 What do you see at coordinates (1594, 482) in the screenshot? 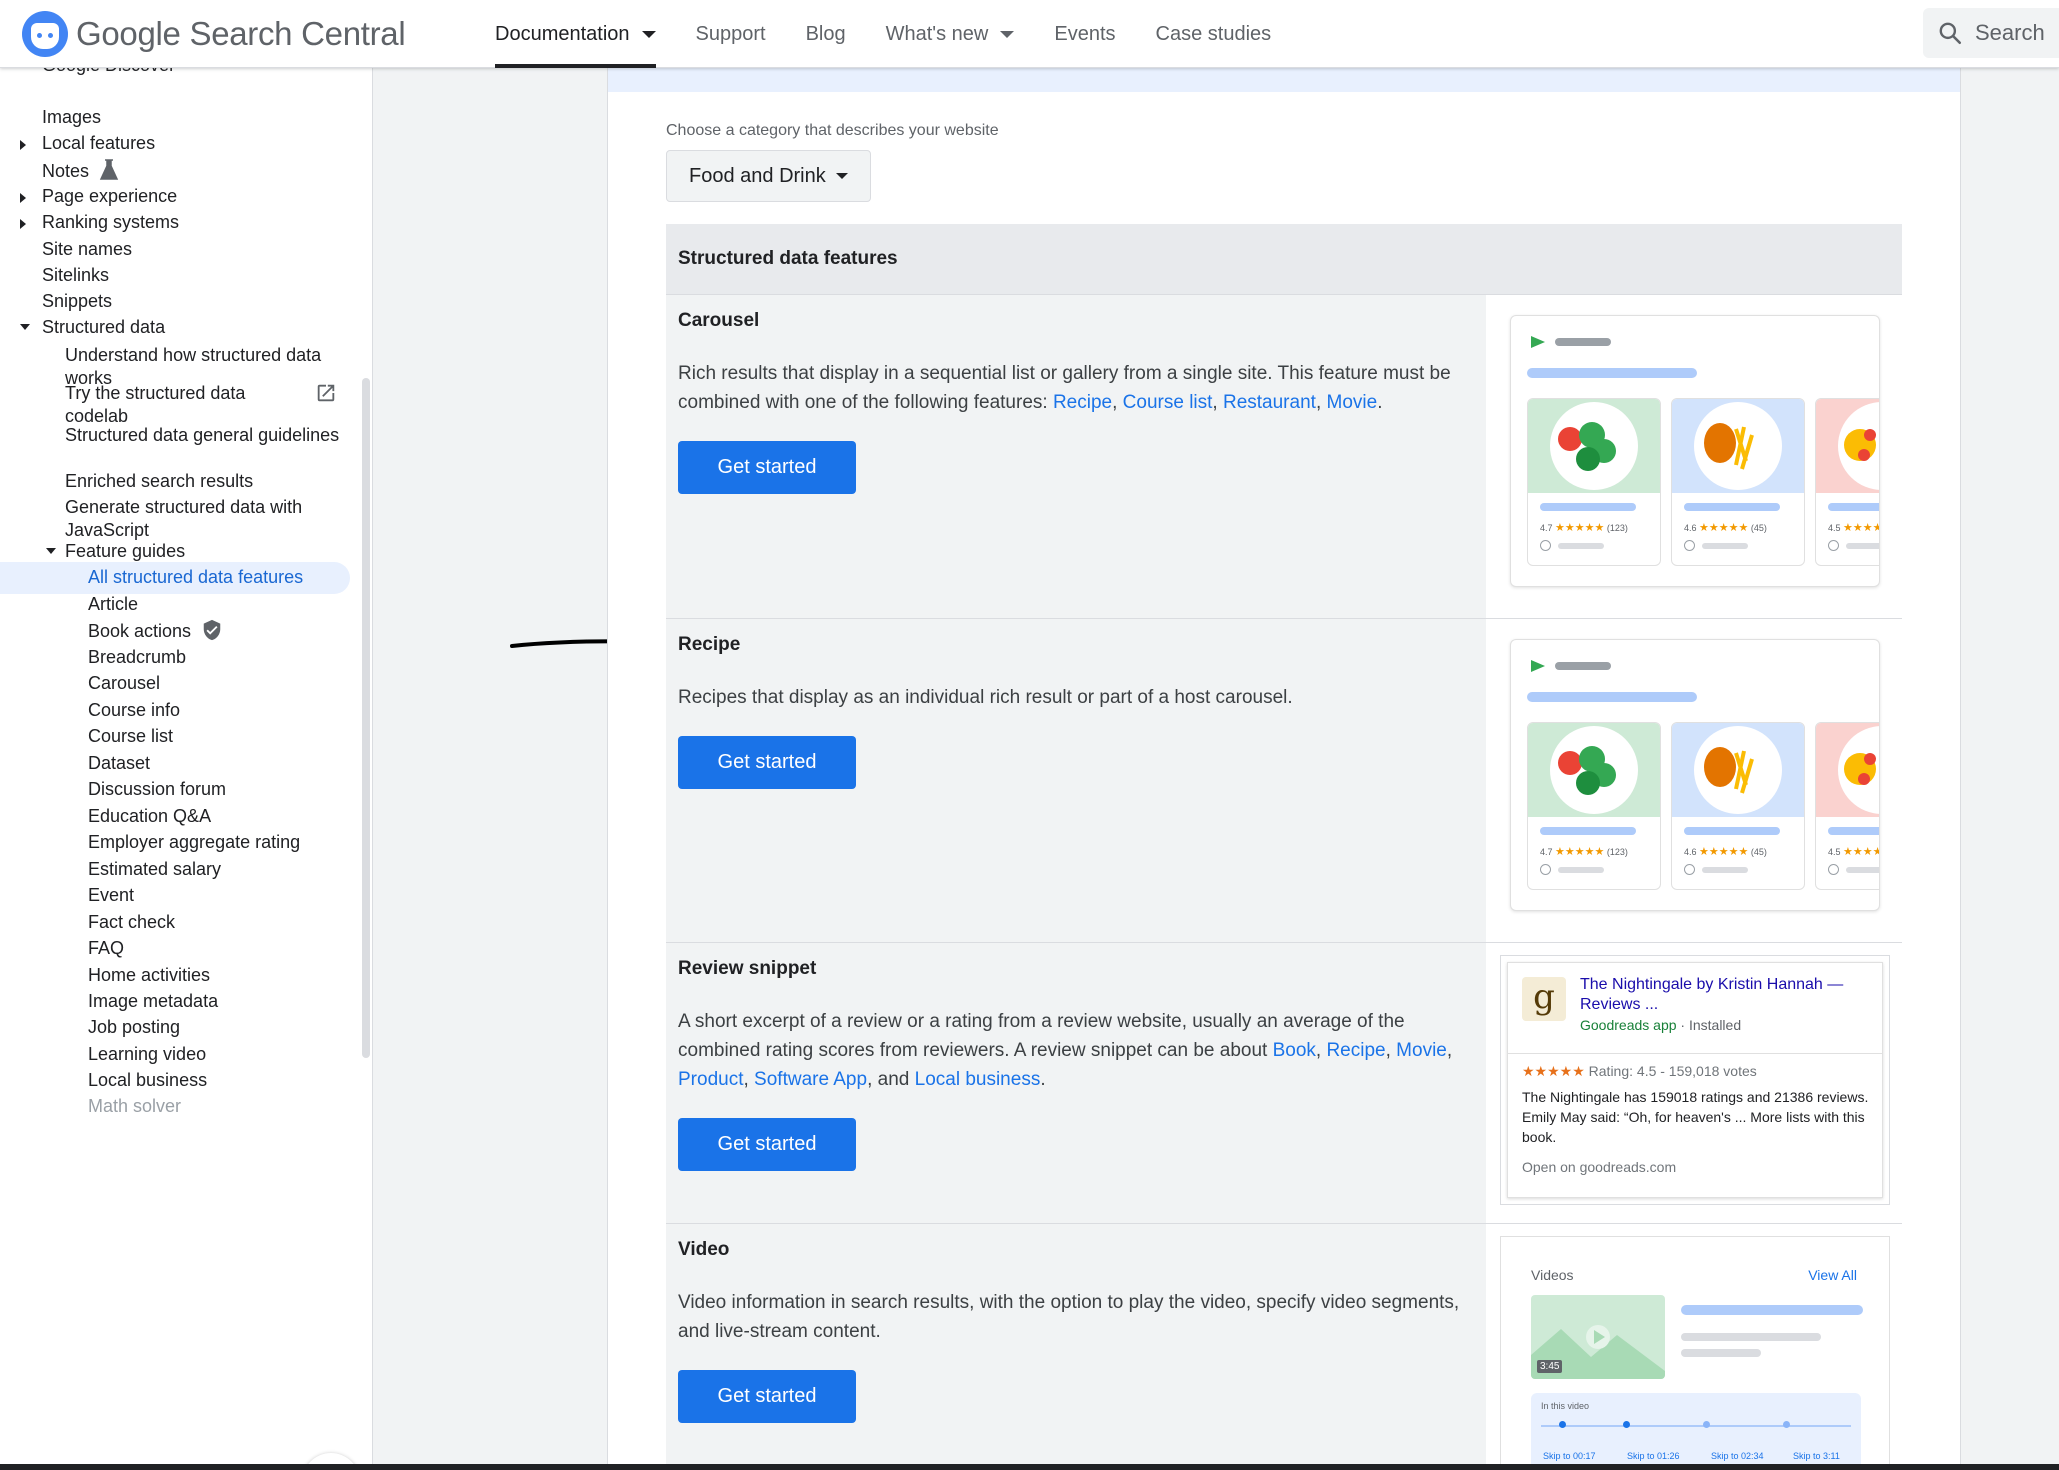
I see `recipe-card: 4.7 ★★★★★ (123)` at bounding box center [1594, 482].